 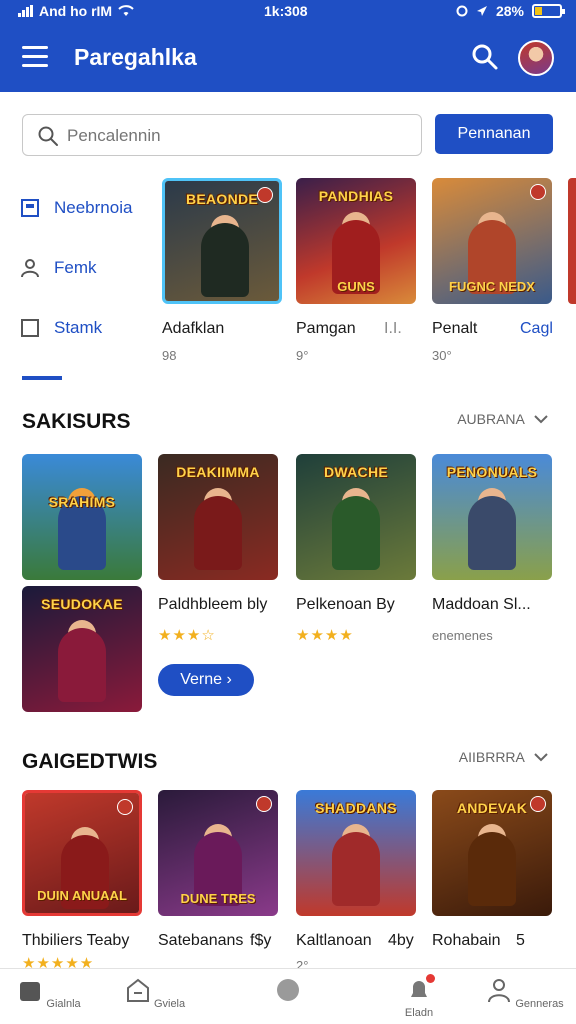 What do you see at coordinates (30, 268) in the screenshot?
I see `person-icon` at bounding box center [30, 268].